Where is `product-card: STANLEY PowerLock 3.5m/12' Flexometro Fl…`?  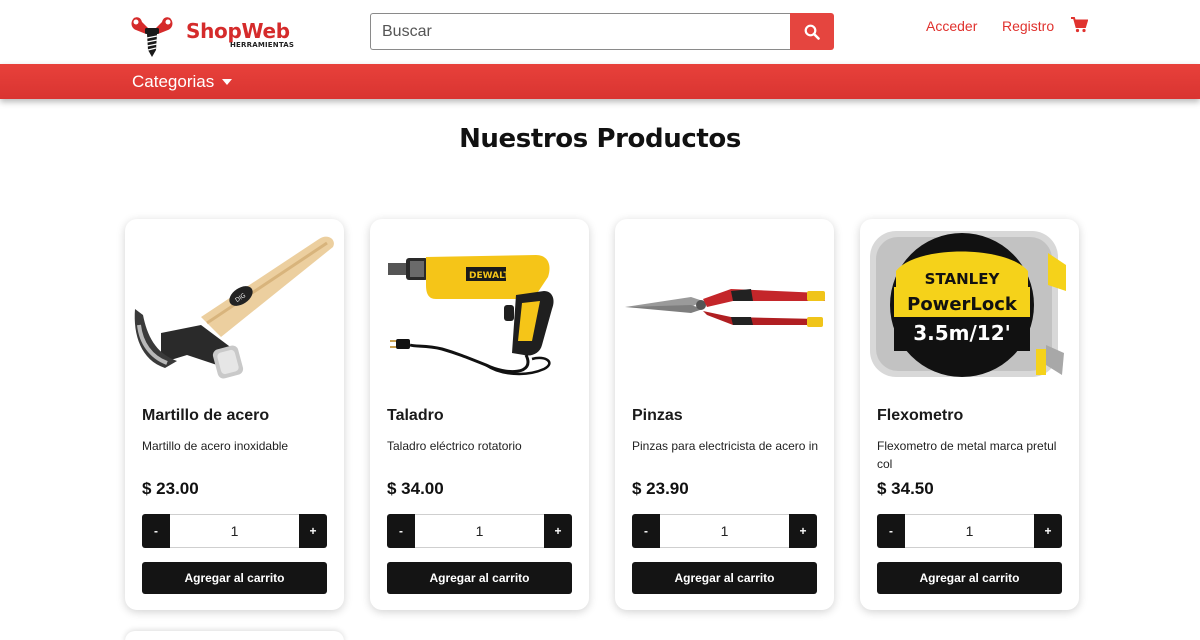
product-card: STANLEY PowerLock 3.5m/12' Flexometro Fl… is located at coordinates (969, 414).